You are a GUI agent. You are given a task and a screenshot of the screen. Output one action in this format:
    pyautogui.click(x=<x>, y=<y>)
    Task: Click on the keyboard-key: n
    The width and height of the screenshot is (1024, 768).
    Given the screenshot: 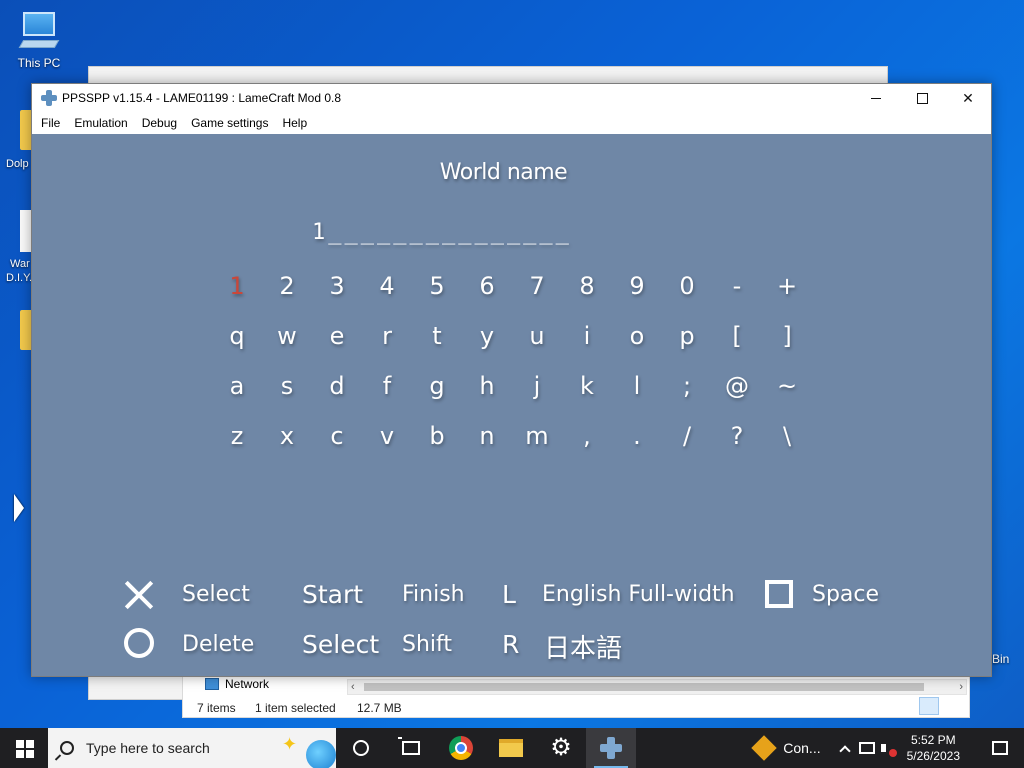 What is the action you would take?
    pyautogui.click(x=487, y=442)
    